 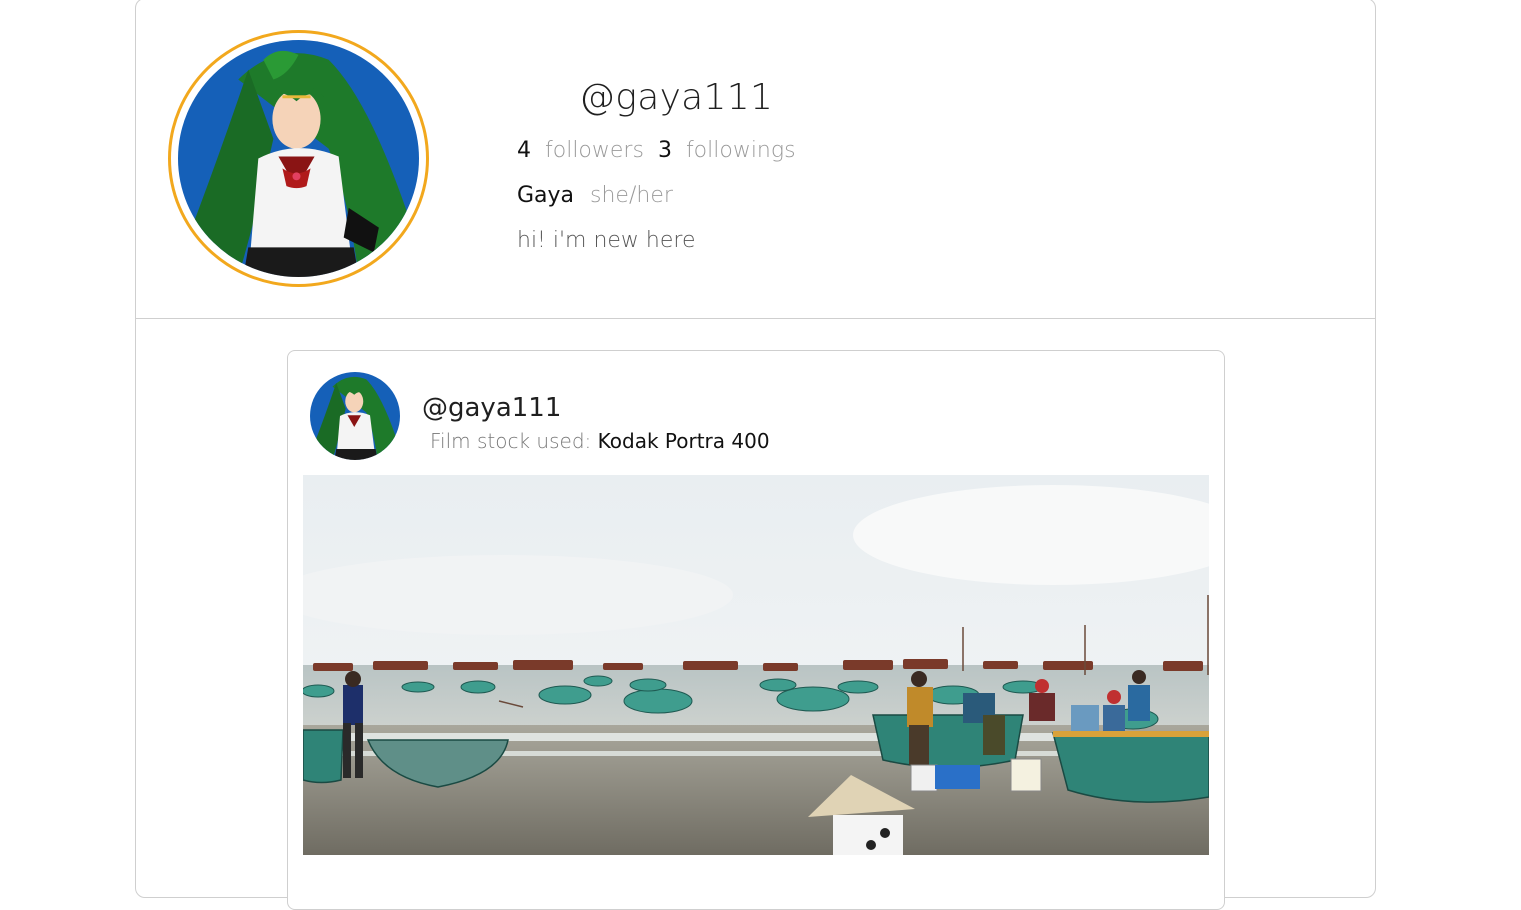 I want to click on profile-avatar, so click(x=298, y=158).